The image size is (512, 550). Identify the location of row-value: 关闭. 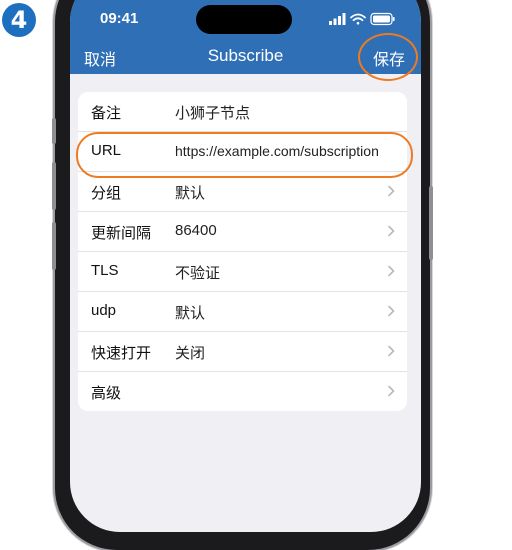
(190, 353).